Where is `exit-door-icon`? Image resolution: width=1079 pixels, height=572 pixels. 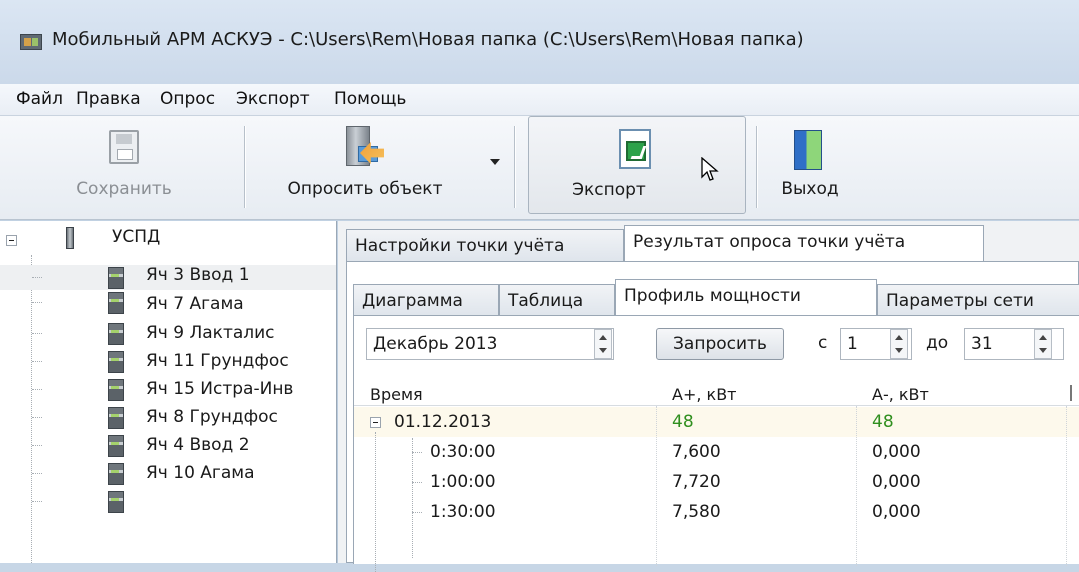
exit-door-icon is located at coordinates (808, 150).